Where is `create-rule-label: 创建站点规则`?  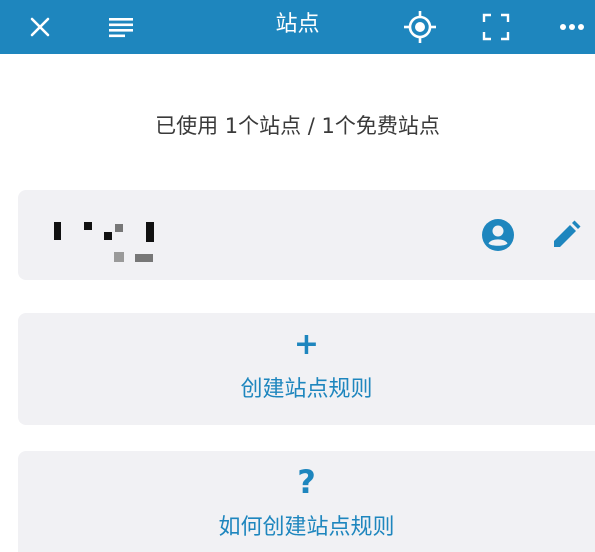
create-rule-label: 创建站点规则 is located at coordinates (306, 389).